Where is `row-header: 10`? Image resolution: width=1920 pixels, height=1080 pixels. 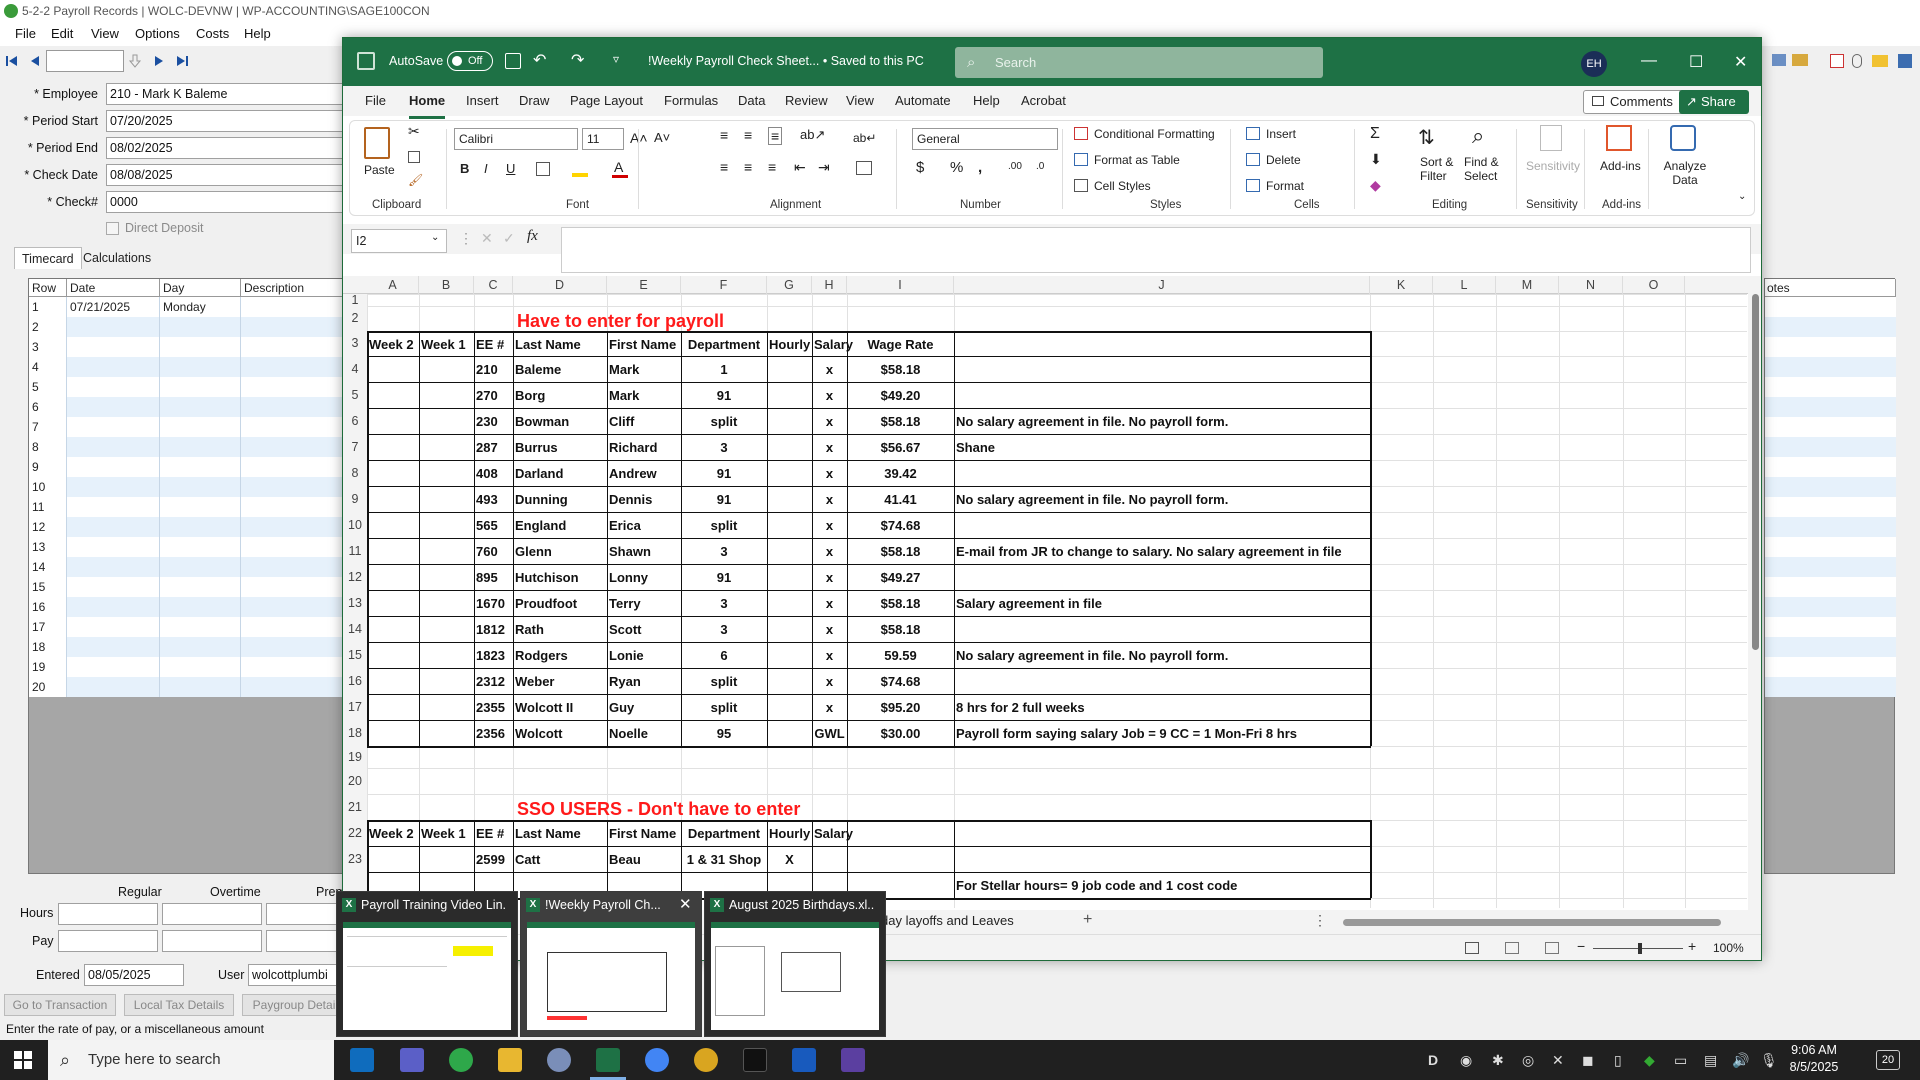
row-header: 10 is located at coordinates (355, 525).